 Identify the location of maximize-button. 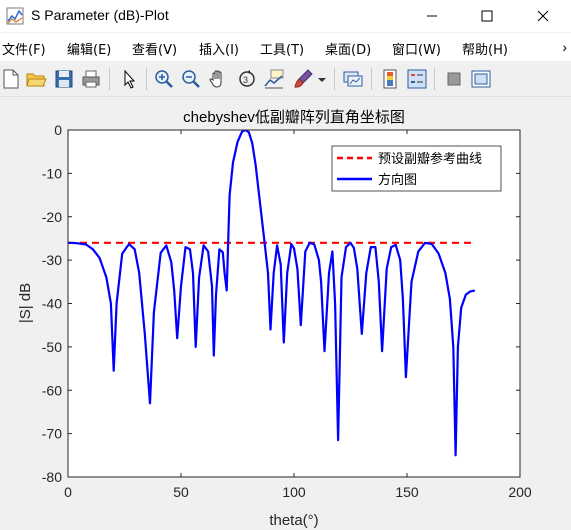
(487, 16).